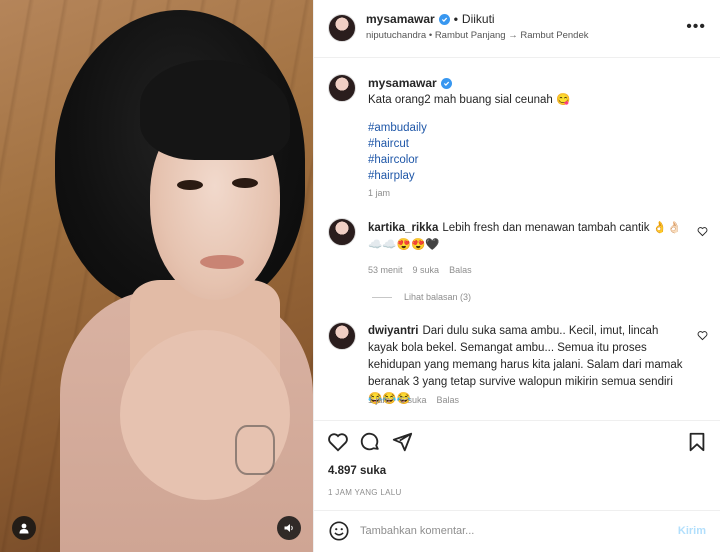  Describe the element at coordinates (517, 468) in the screenshot. I see `action-bar: 4.897 suka 1 JAM YANG LALU` at that location.